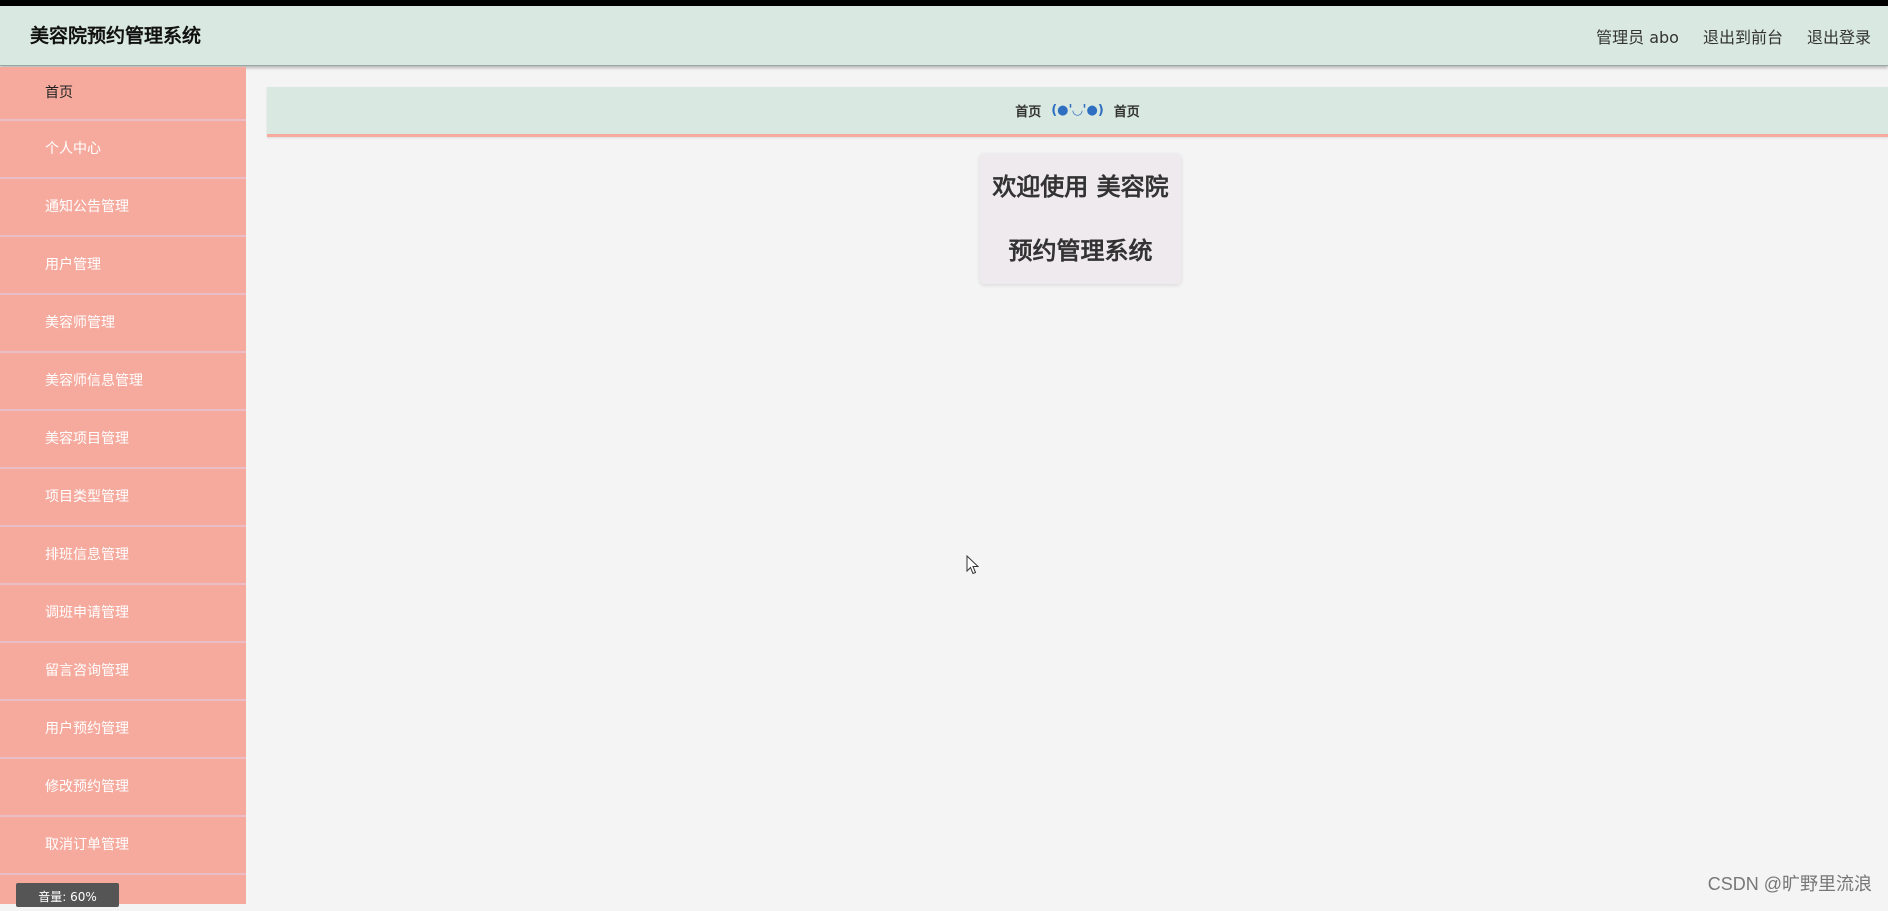 The height and width of the screenshot is (911, 1888). Describe the element at coordinates (1743, 36) in the screenshot. I see `logout-front-link: 退出到前台` at that location.